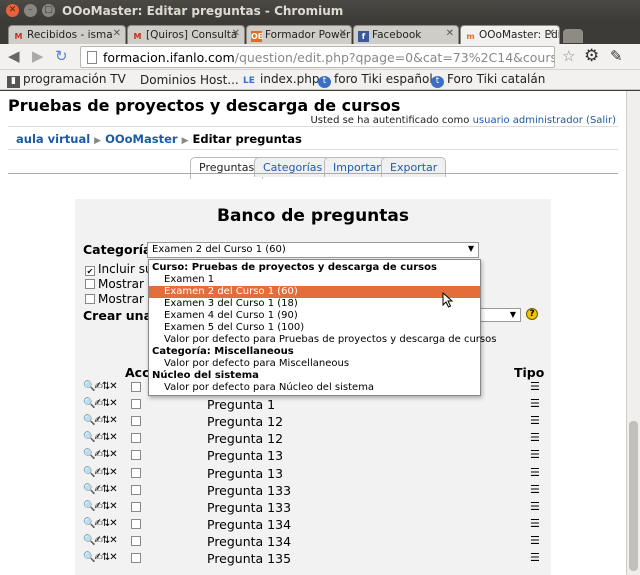  Describe the element at coordinates (633, 496) in the screenshot. I see `scrollbar-thumb` at that location.